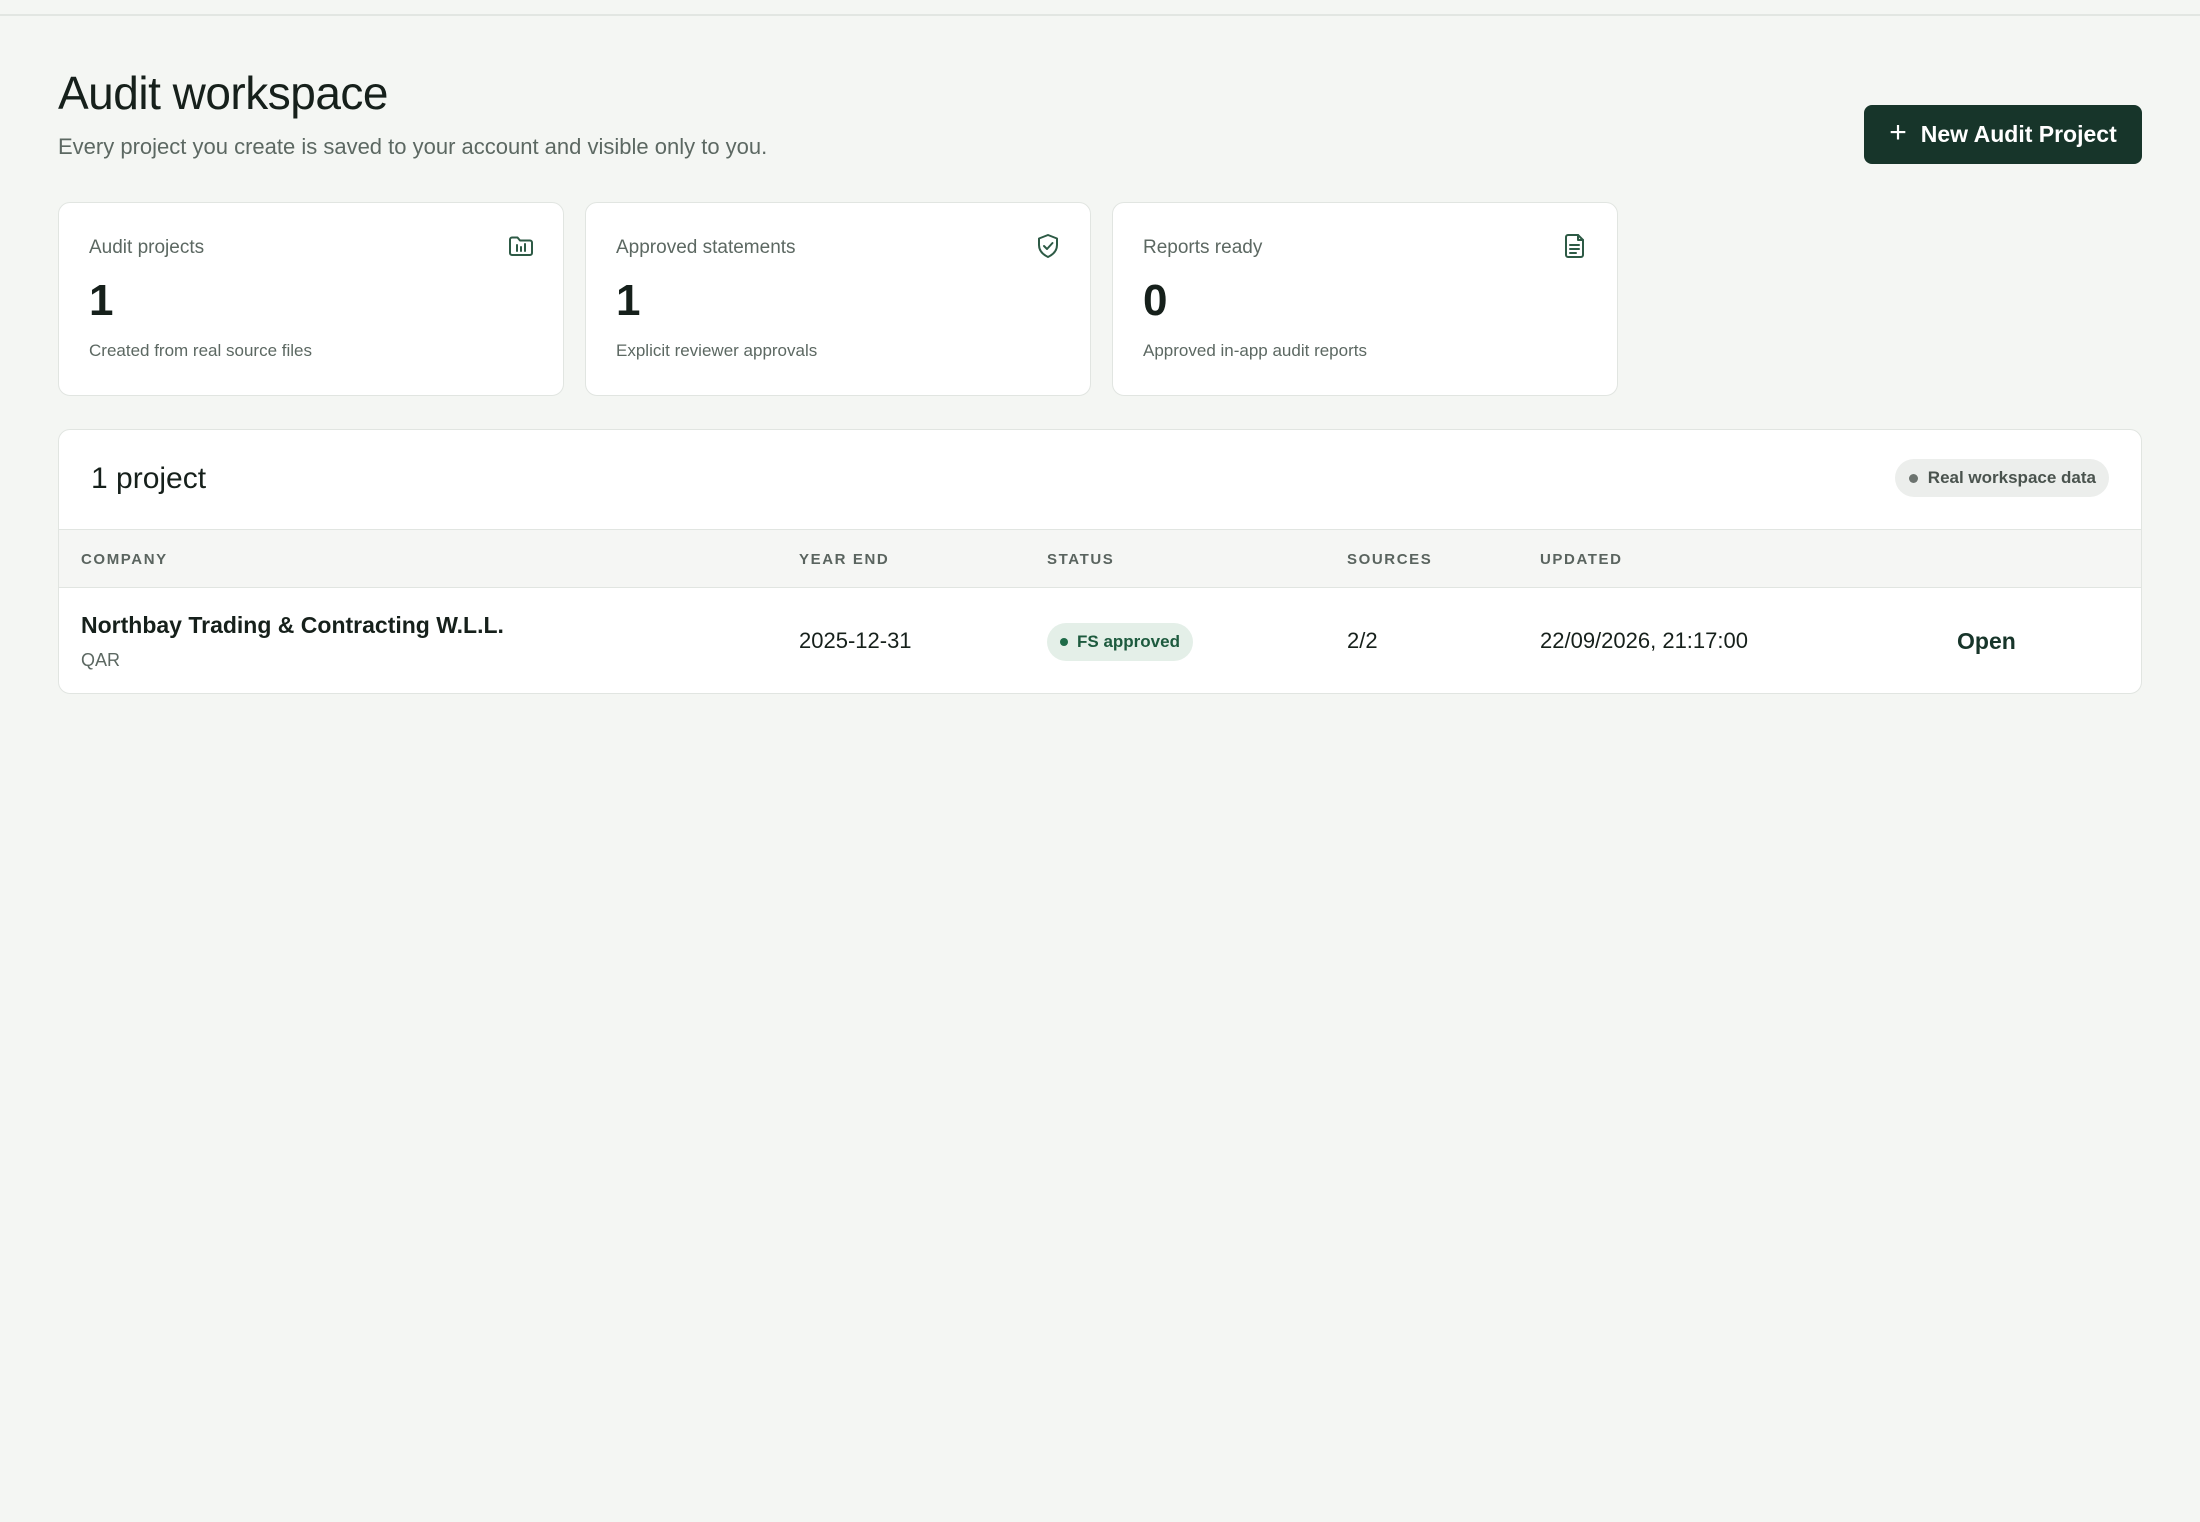  Describe the element at coordinates (149, 478) in the screenshot. I see `projects-count-title: 1 project` at that location.